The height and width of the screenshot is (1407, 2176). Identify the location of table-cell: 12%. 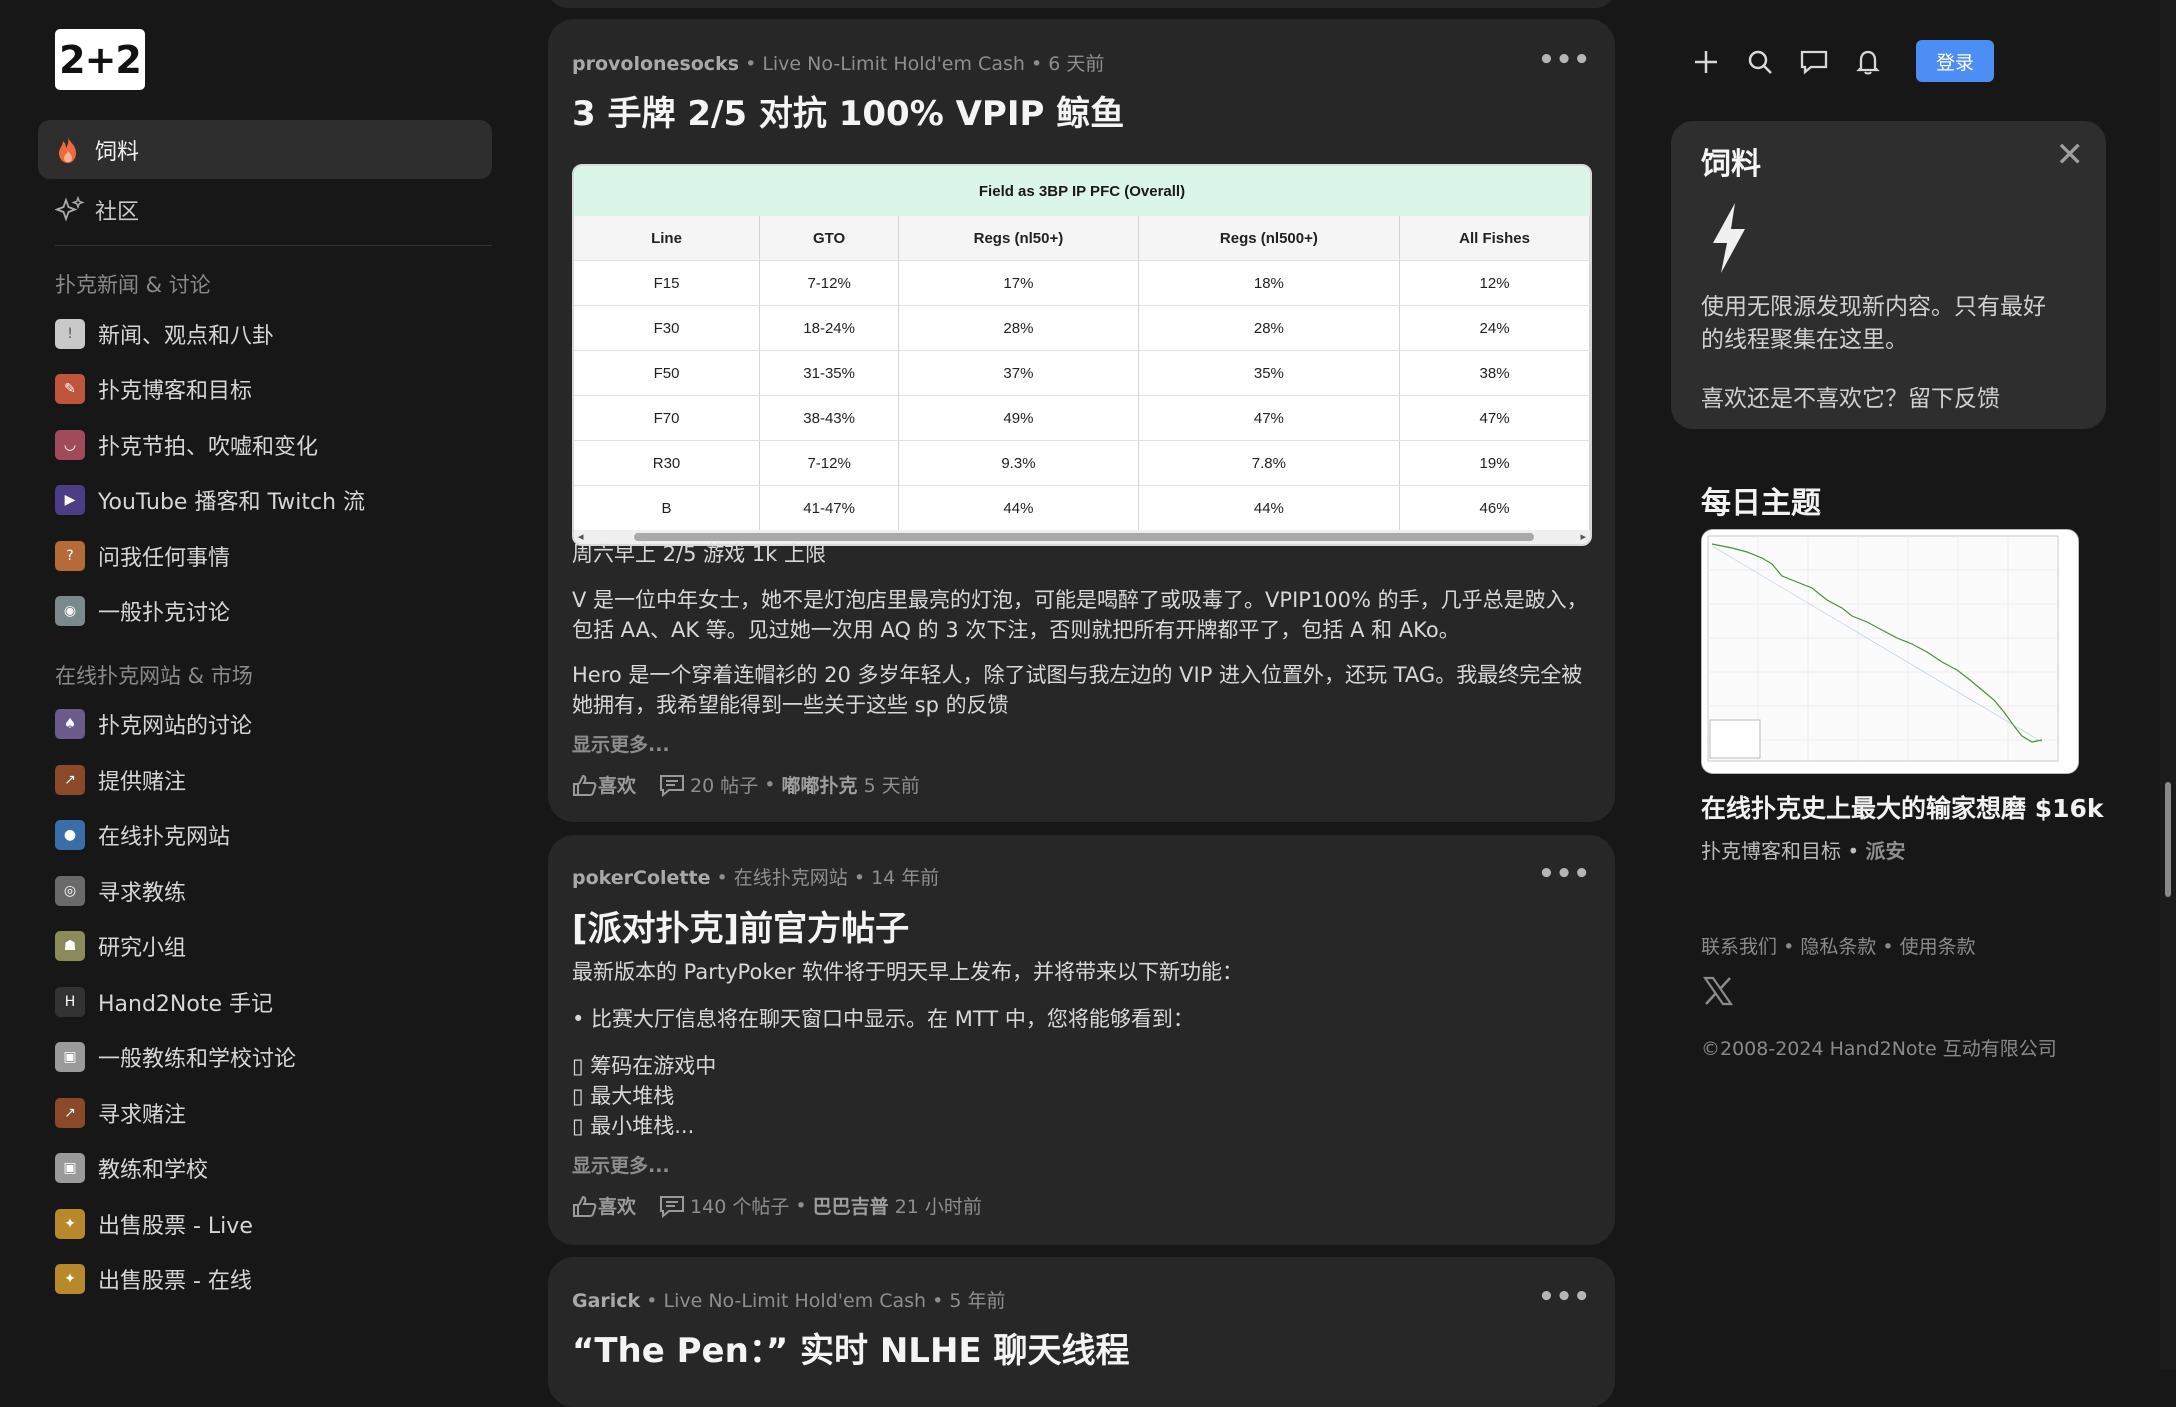
(1494, 283).